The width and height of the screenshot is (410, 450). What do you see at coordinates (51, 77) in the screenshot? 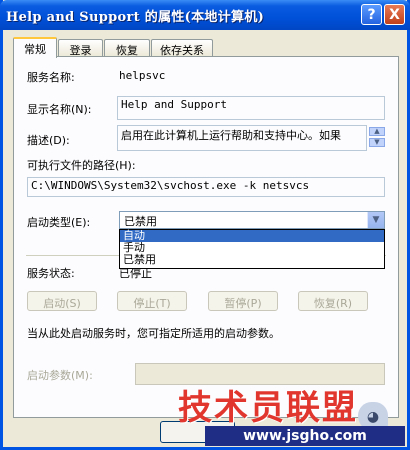
I see `service-name-label: 服务名称:` at bounding box center [51, 77].